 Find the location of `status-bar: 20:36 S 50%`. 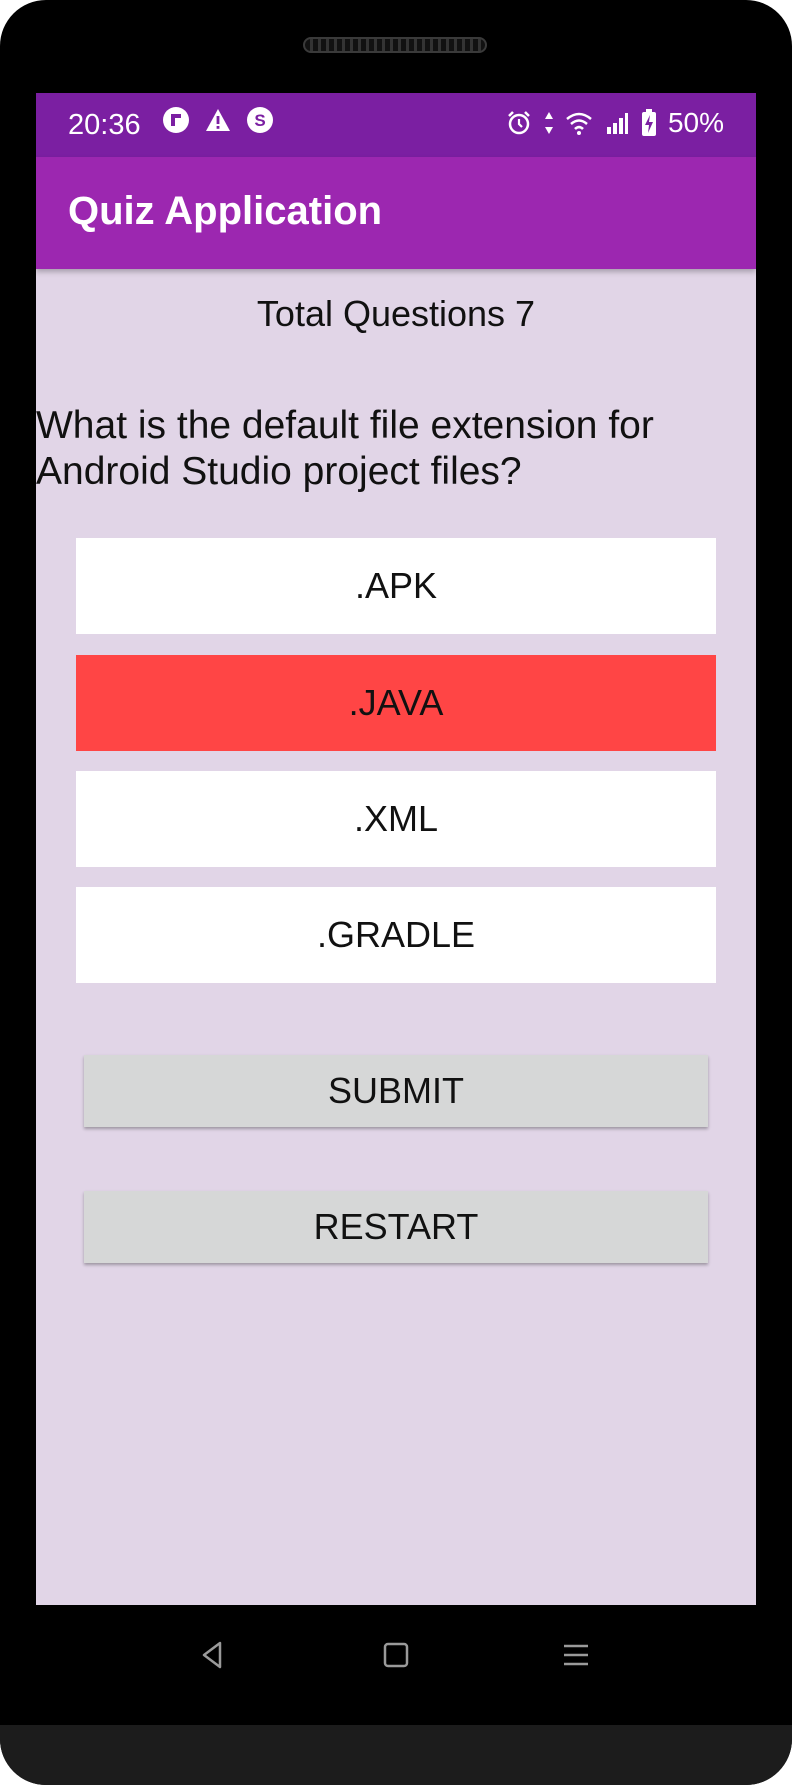

status-bar: 20:36 S 50% is located at coordinates (396, 125).